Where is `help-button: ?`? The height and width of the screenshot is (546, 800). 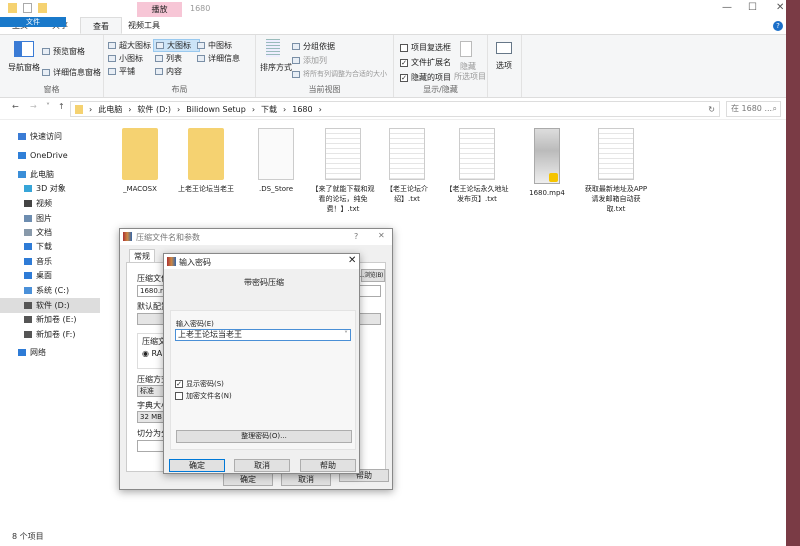 help-button: ? is located at coordinates (356, 236).